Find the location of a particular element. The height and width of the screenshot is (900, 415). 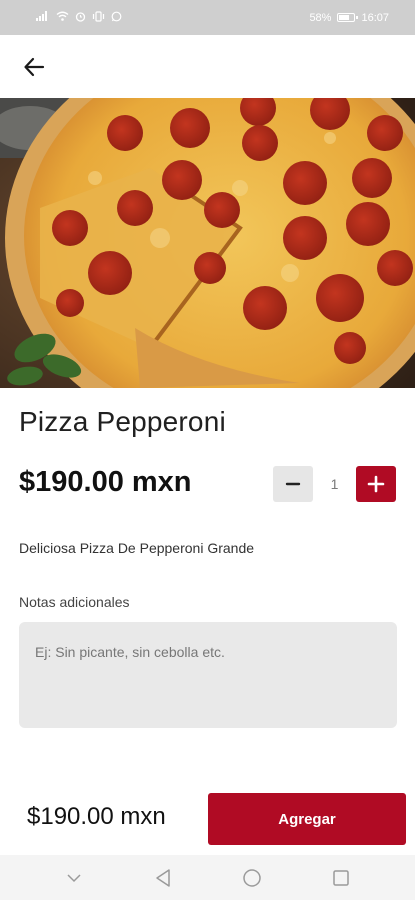

notes-label: Notas adicionales is located at coordinates (74, 602).